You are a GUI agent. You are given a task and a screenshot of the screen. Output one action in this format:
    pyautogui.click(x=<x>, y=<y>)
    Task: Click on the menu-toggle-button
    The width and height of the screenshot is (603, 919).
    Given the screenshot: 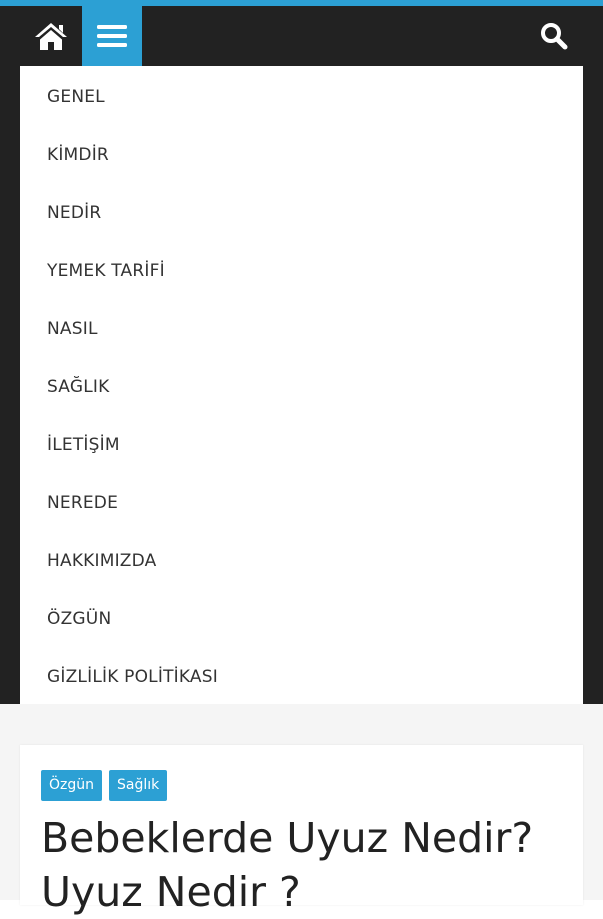 What is the action you would take?
    pyautogui.click(x=112, y=36)
    